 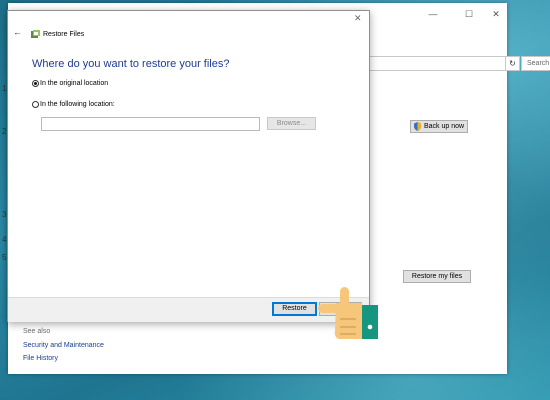 I want to click on following-location-label: In the following location:, so click(x=77, y=104).